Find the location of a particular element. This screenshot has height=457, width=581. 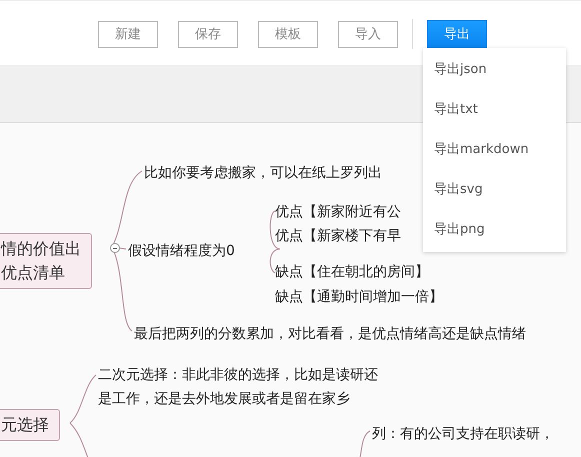

node-text: 二次元选择：非此非彼的选择，比如是读研还 是工作，还是去外地发展或者是留在家乡 is located at coordinates (238, 387).